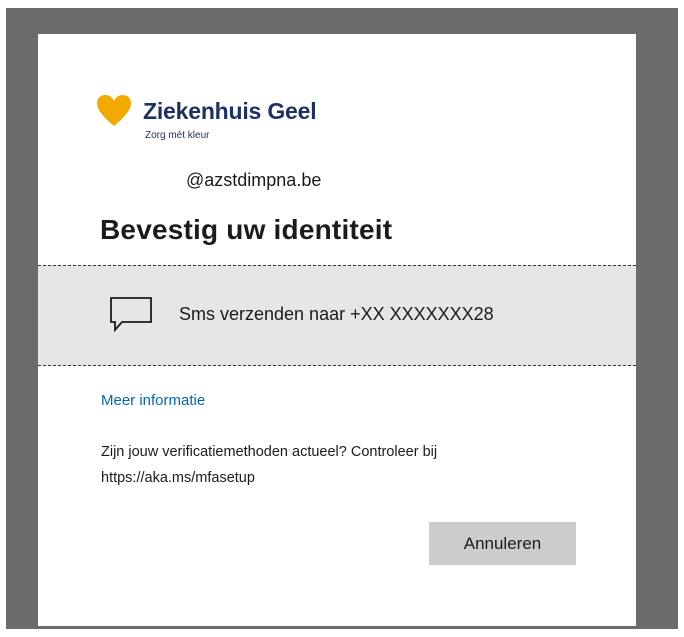 This screenshot has width=684, height=637. What do you see at coordinates (254, 180) in the screenshot?
I see `account-email: @azstdimpna.be` at bounding box center [254, 180].